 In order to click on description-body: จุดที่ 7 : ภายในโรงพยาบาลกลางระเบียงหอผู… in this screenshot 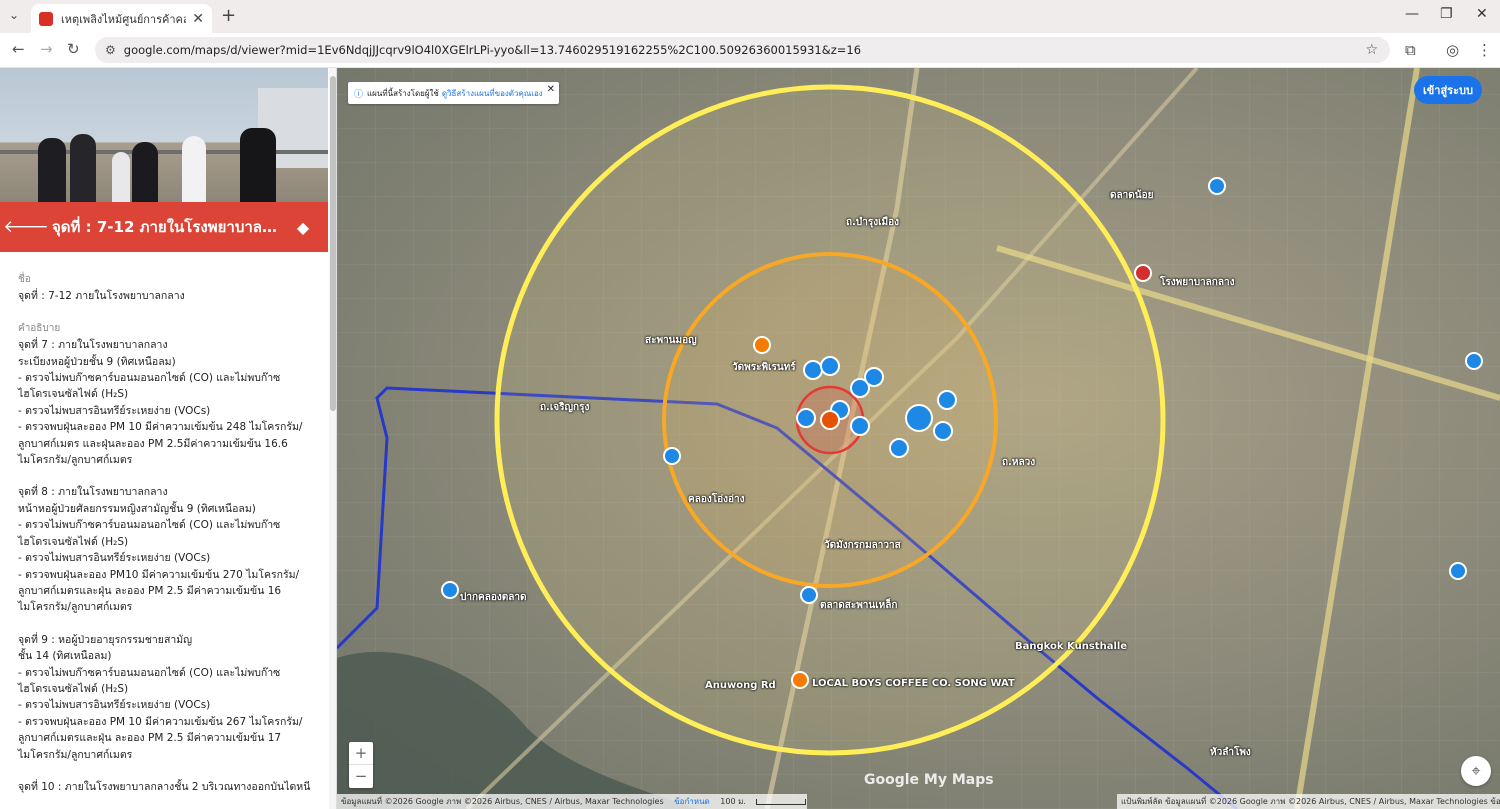, I will do `click(168, 558)`.